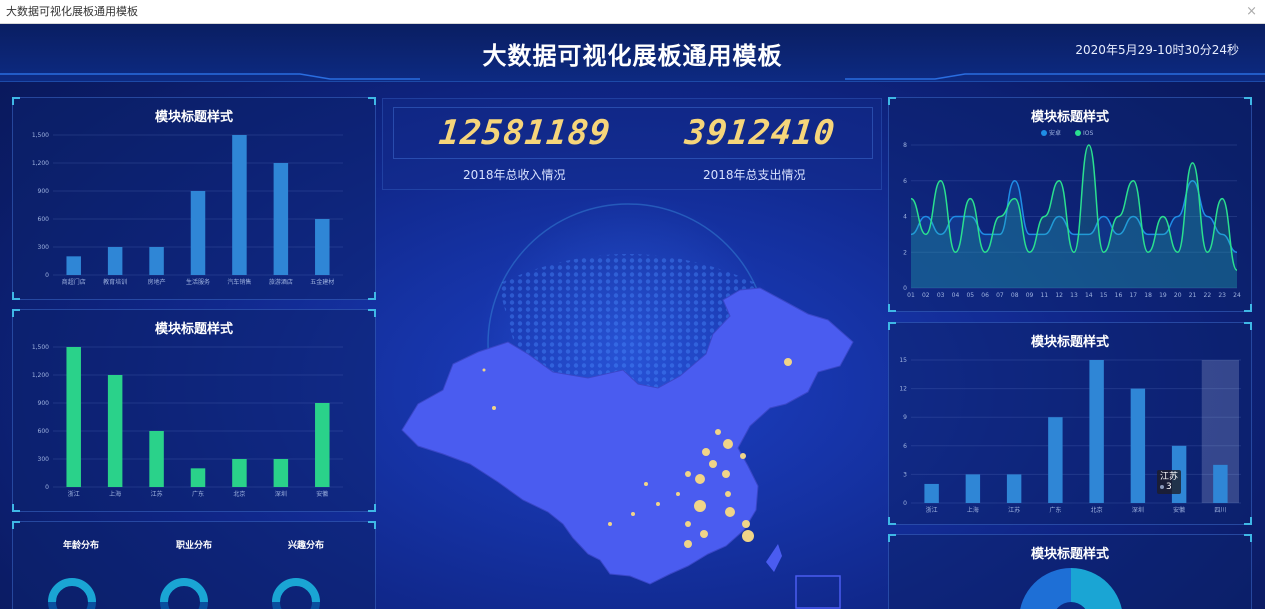 This screenshot has height=609, width=1265. What do you see at coordinates (281, 282) in the screenshot?
I see `x-tick-label: 旅游酒店` at bounding box center [281, 282].